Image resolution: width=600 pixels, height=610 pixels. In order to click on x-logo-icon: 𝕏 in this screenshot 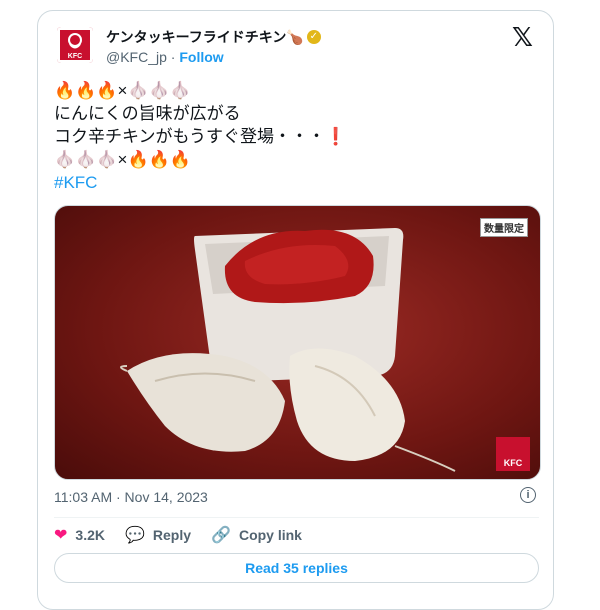, I will do `click(522, 38)`.